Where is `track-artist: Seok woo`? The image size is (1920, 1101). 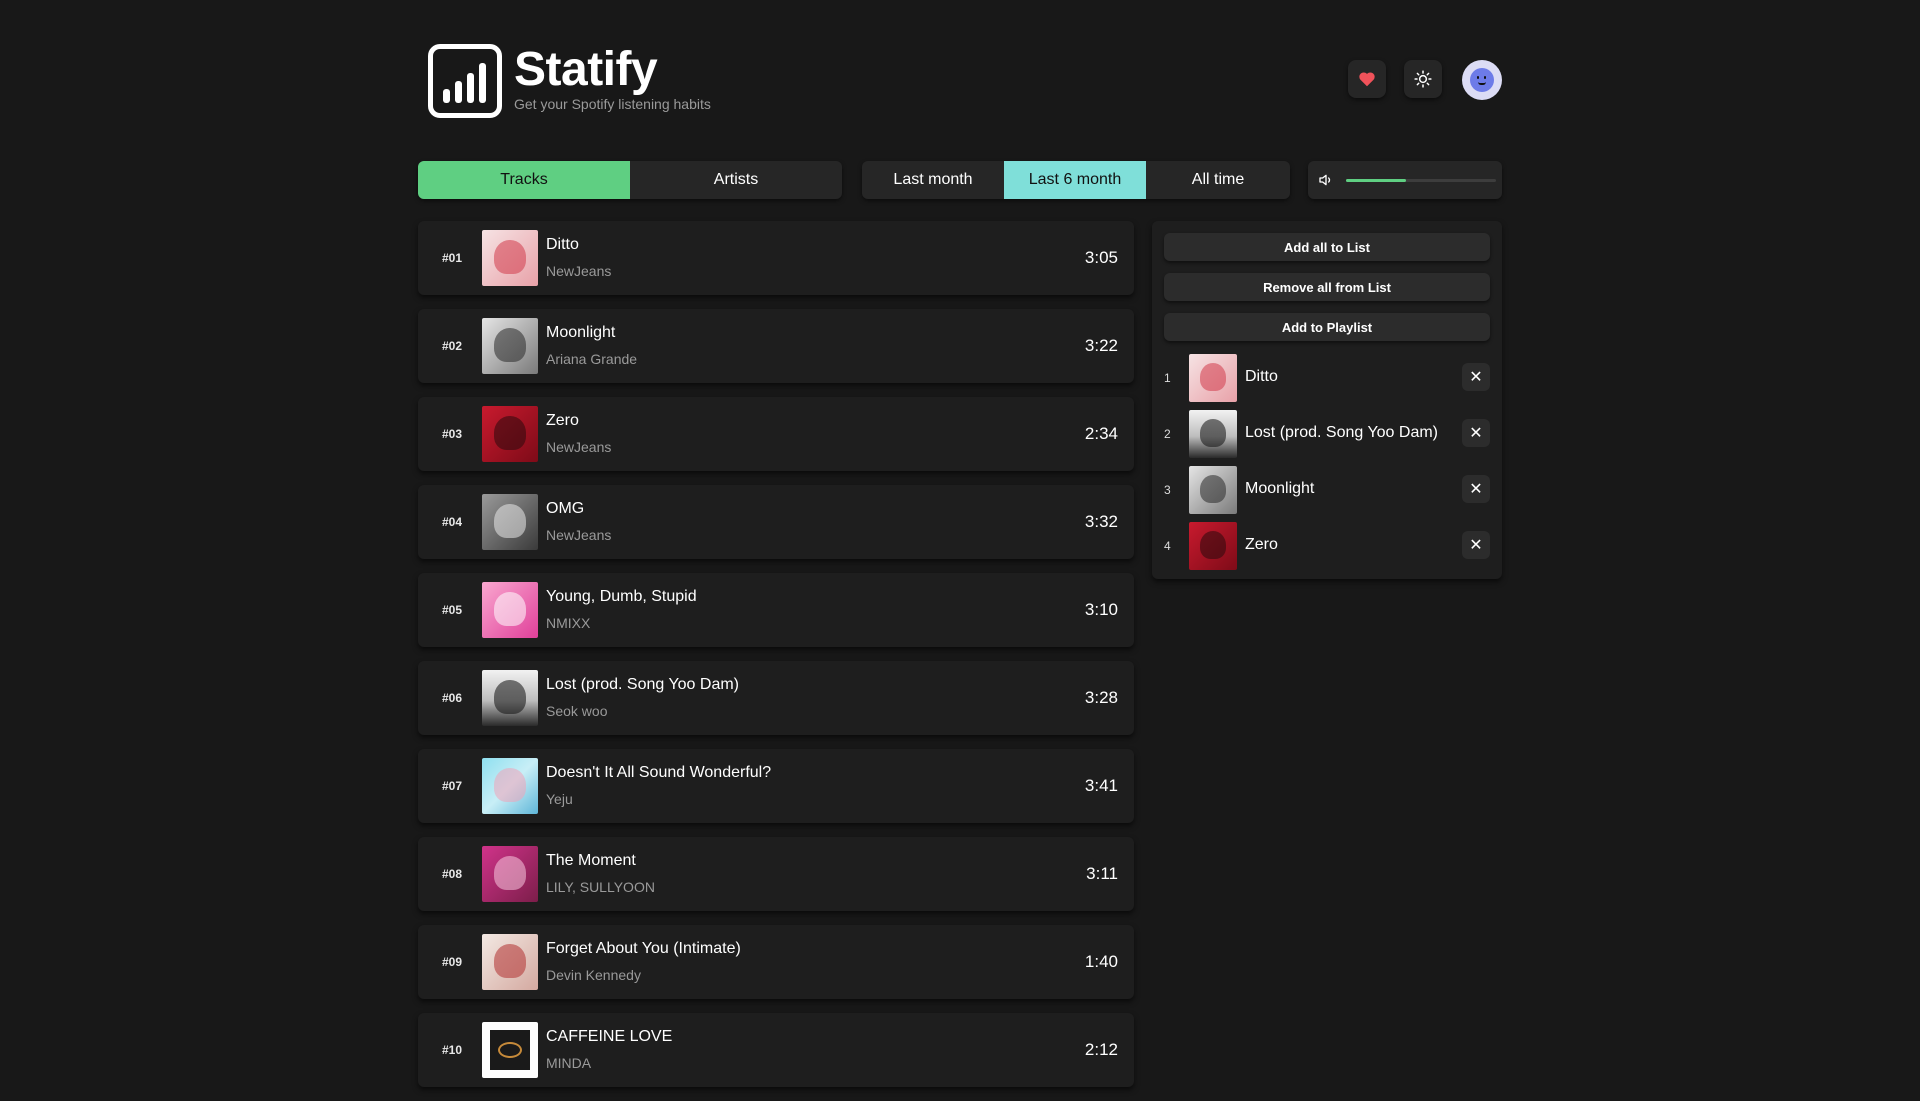
track-artist: Seok woo is located at coordinates (577, 711).